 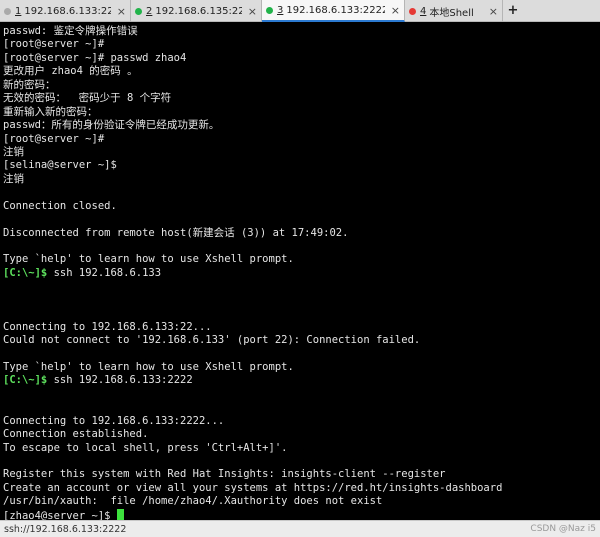 I want to click on shell-prompt: [zhao4@server ~]$, so click(x=60, y=514).